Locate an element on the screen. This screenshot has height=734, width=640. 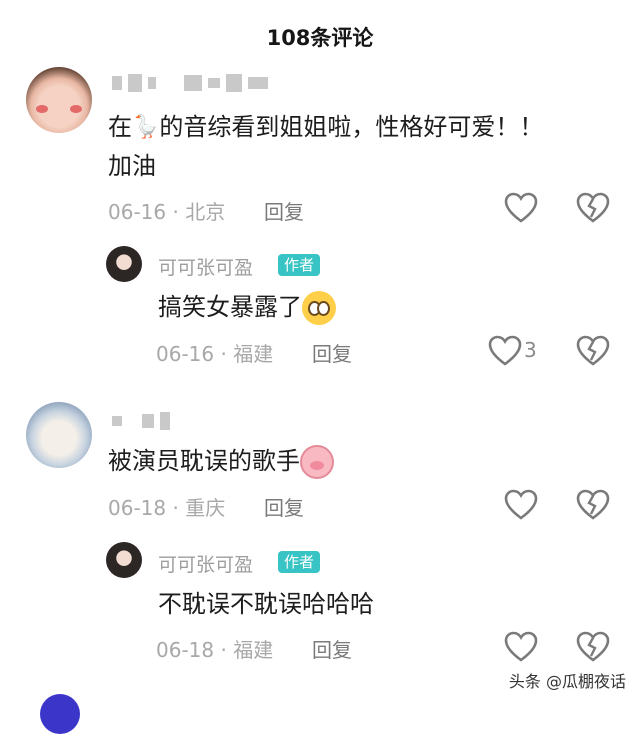
comment-location: 重庆 is located at coordinates (205, 508).